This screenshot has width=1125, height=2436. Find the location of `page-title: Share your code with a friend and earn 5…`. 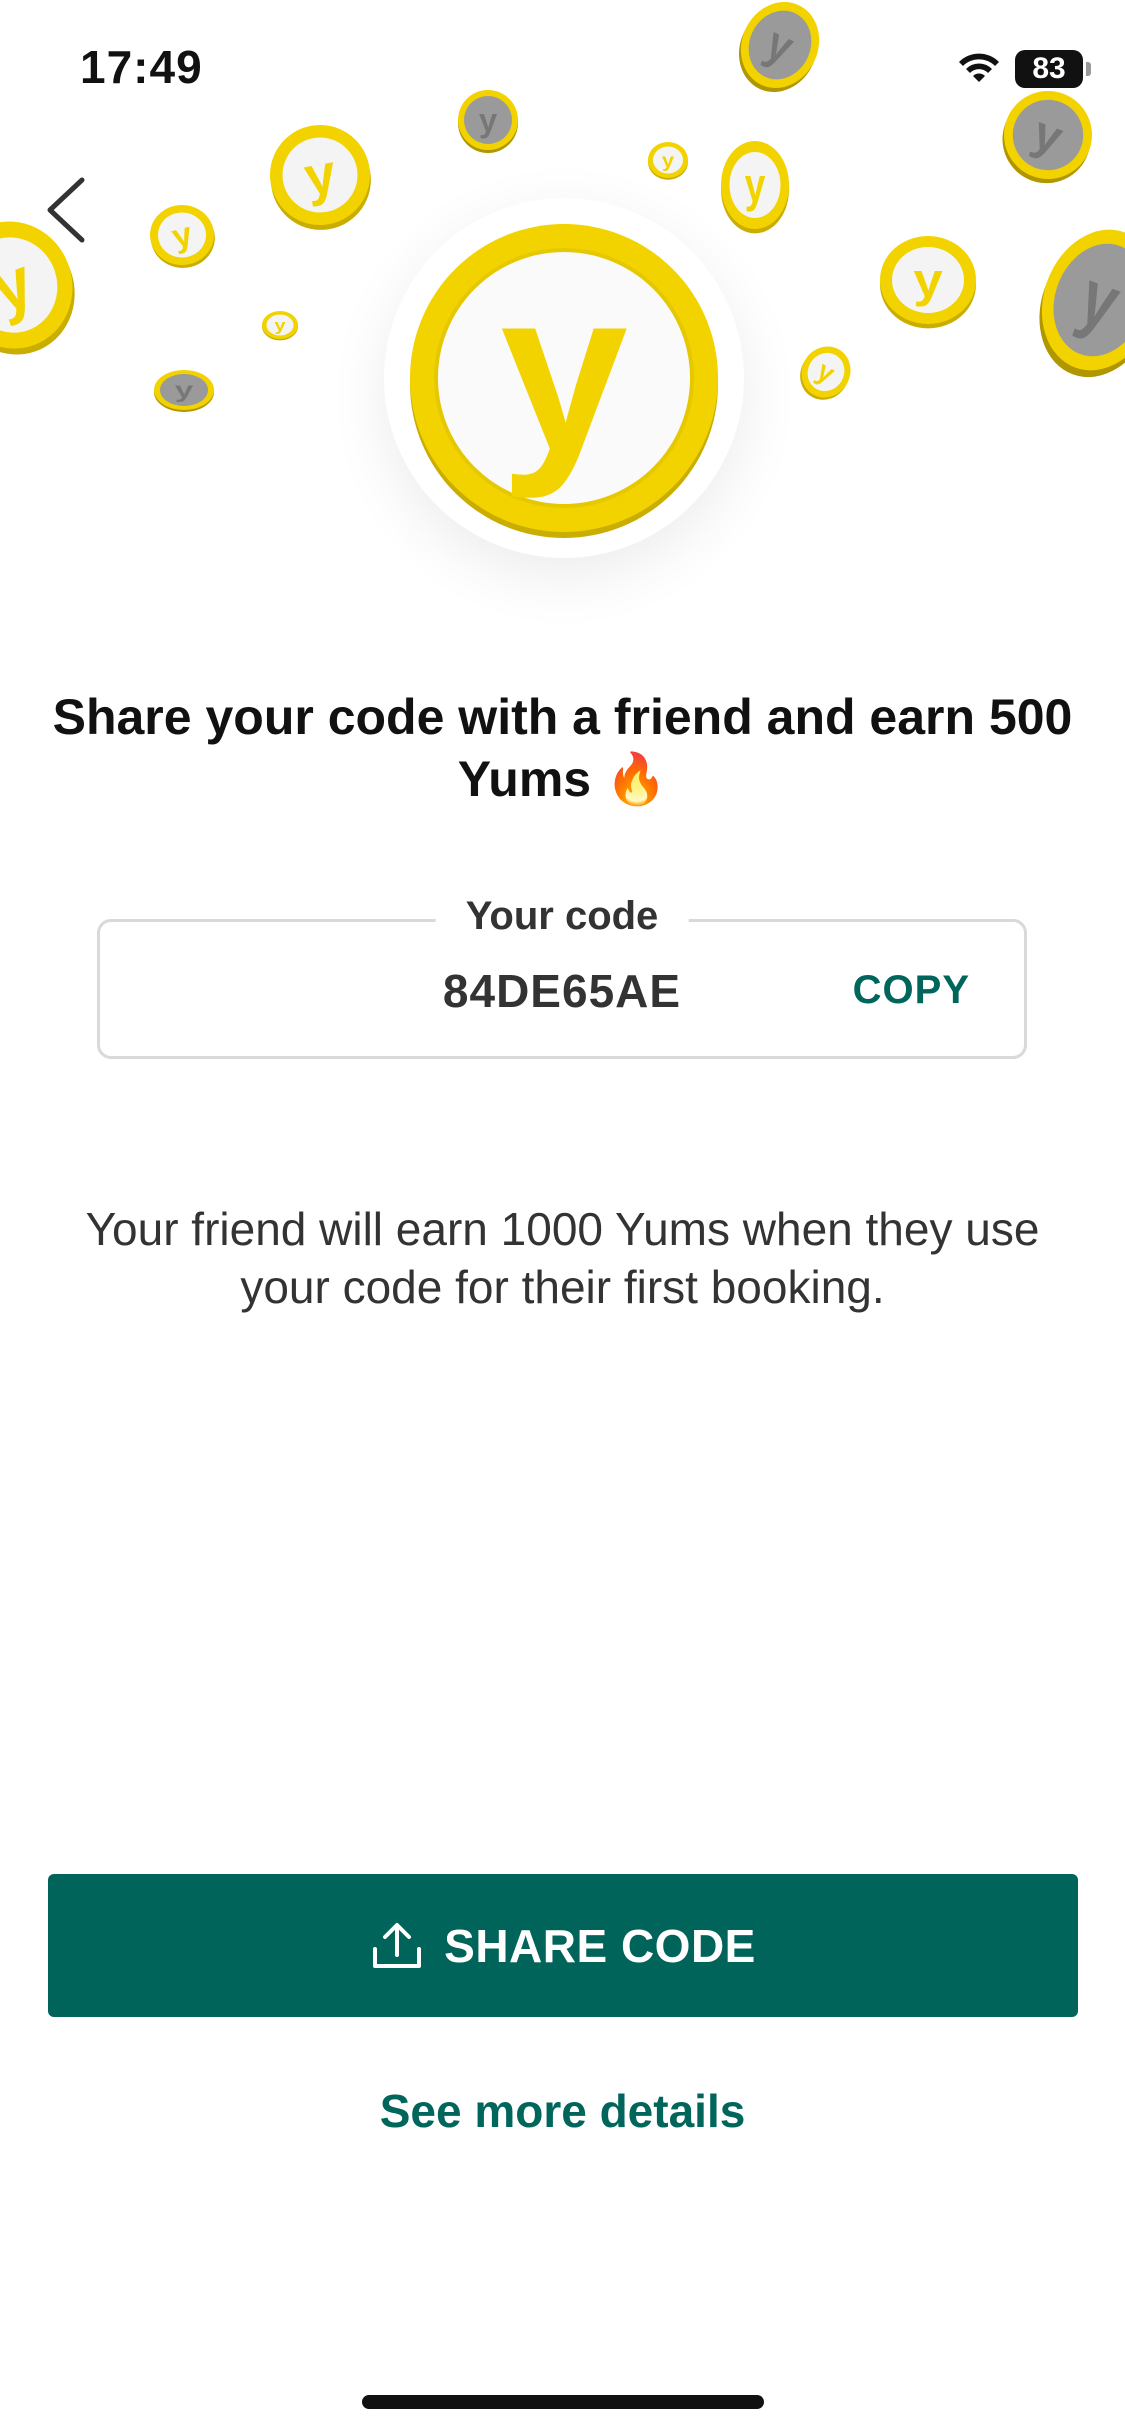

page-title: Share your code with a friend and earn 5… is located at coordinates (562, 748).